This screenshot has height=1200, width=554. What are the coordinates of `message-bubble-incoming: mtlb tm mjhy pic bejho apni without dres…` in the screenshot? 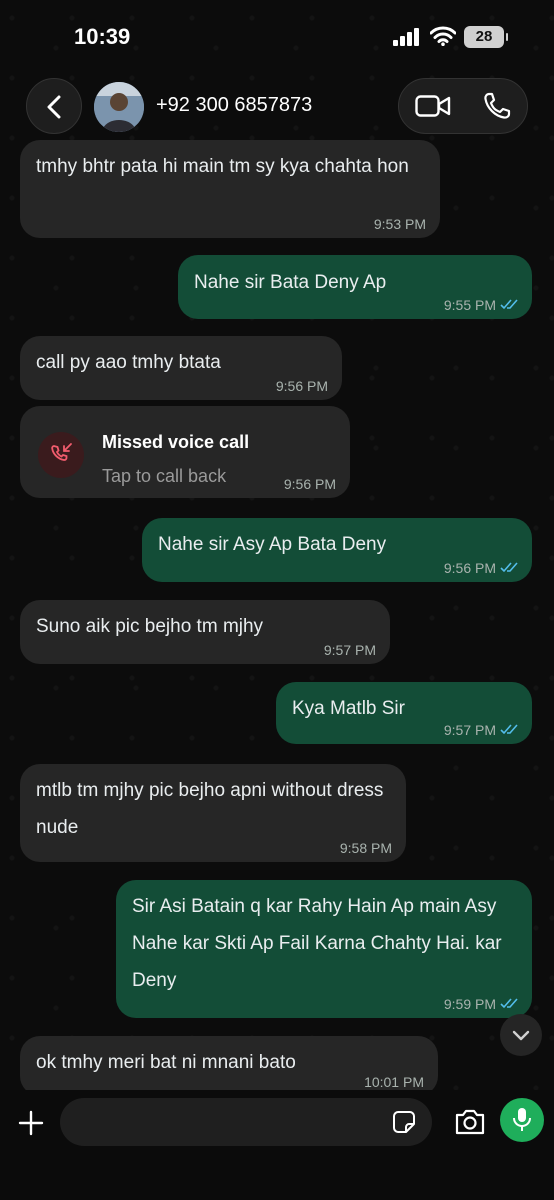 It's located at (213, 813).